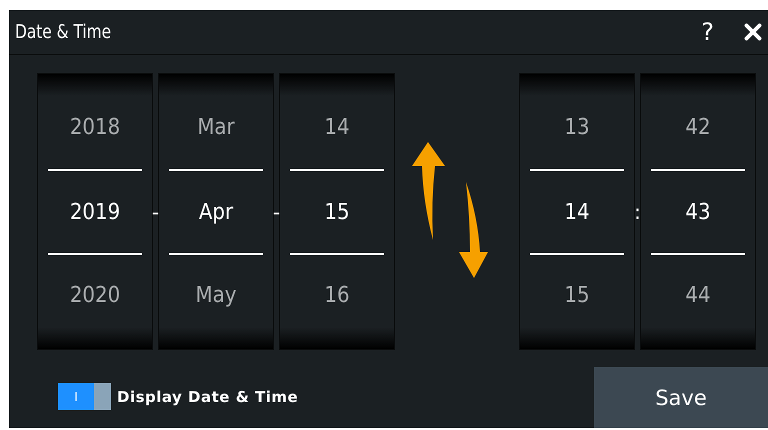 Image resolution: width=768 pixels, height=430 pixels. I want to click on wheel-value: 2020, so click(95, 294).